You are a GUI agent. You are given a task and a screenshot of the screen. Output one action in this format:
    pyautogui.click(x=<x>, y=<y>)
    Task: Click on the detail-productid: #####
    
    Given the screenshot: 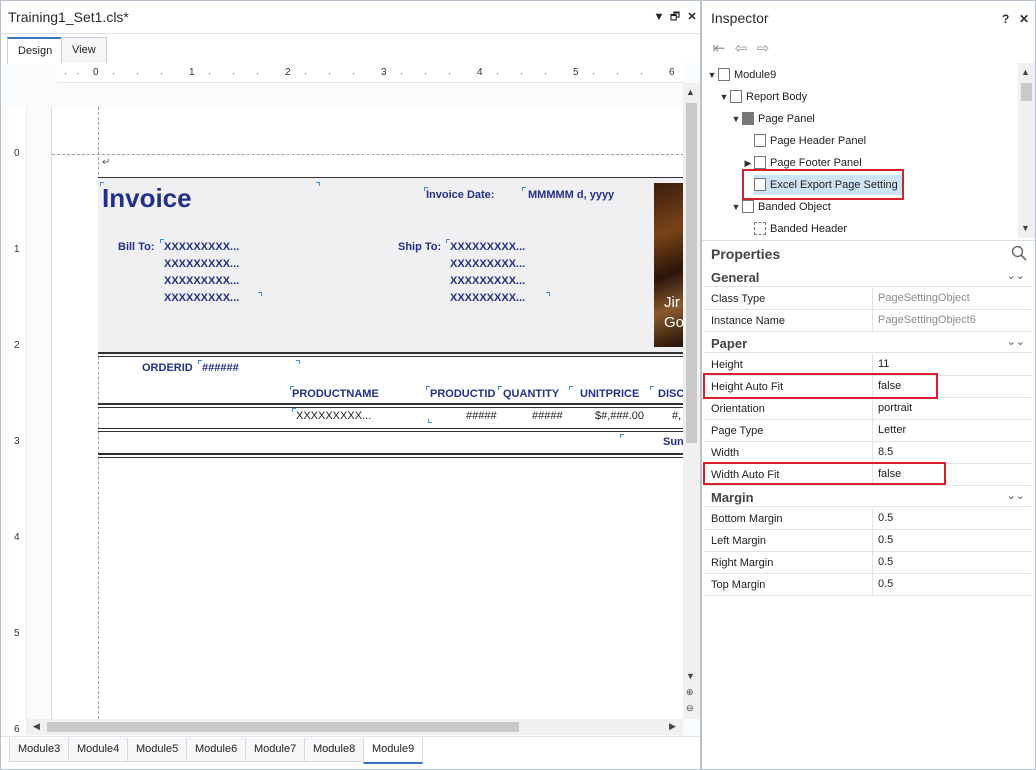 What is the action you would take?
    pyautogui.click(x=481, y=416)
    